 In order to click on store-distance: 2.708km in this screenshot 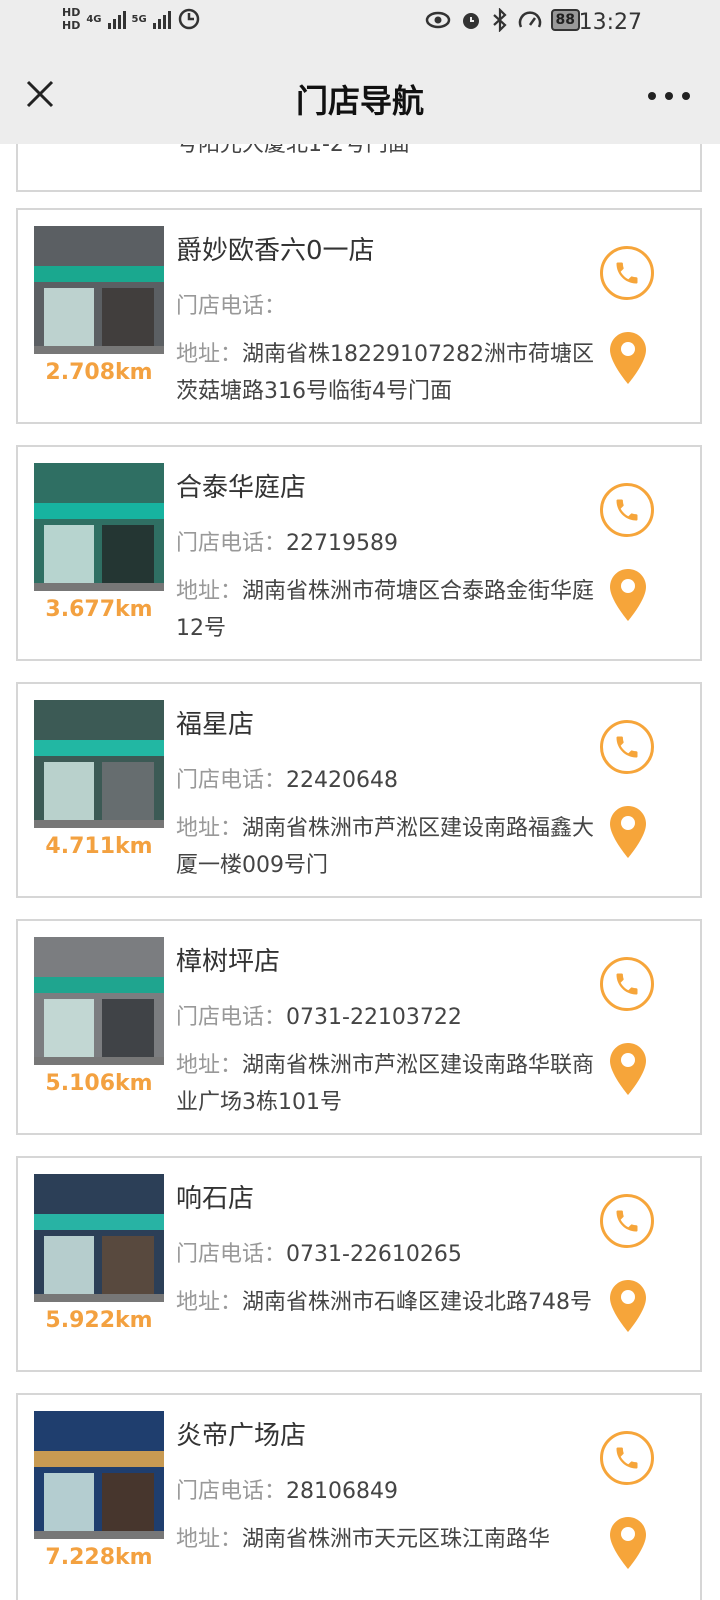, I will do `click(99, 372)`.